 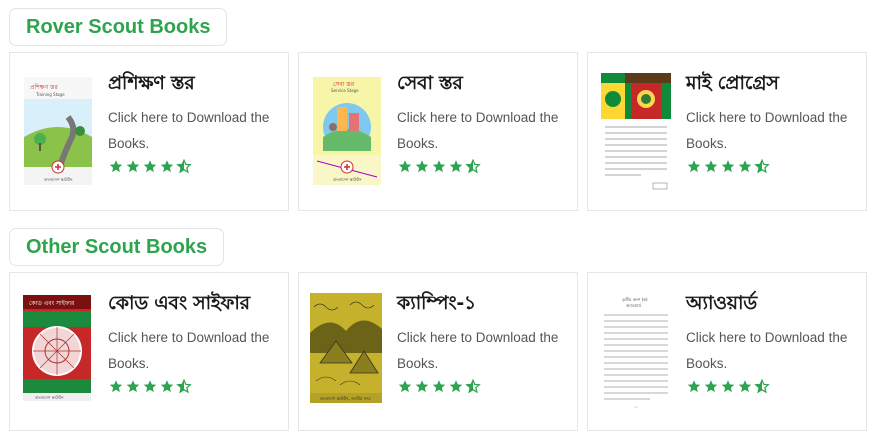 I want to click on other-scout-books-heading: Other Scout Books, so click(x=117, y=247).